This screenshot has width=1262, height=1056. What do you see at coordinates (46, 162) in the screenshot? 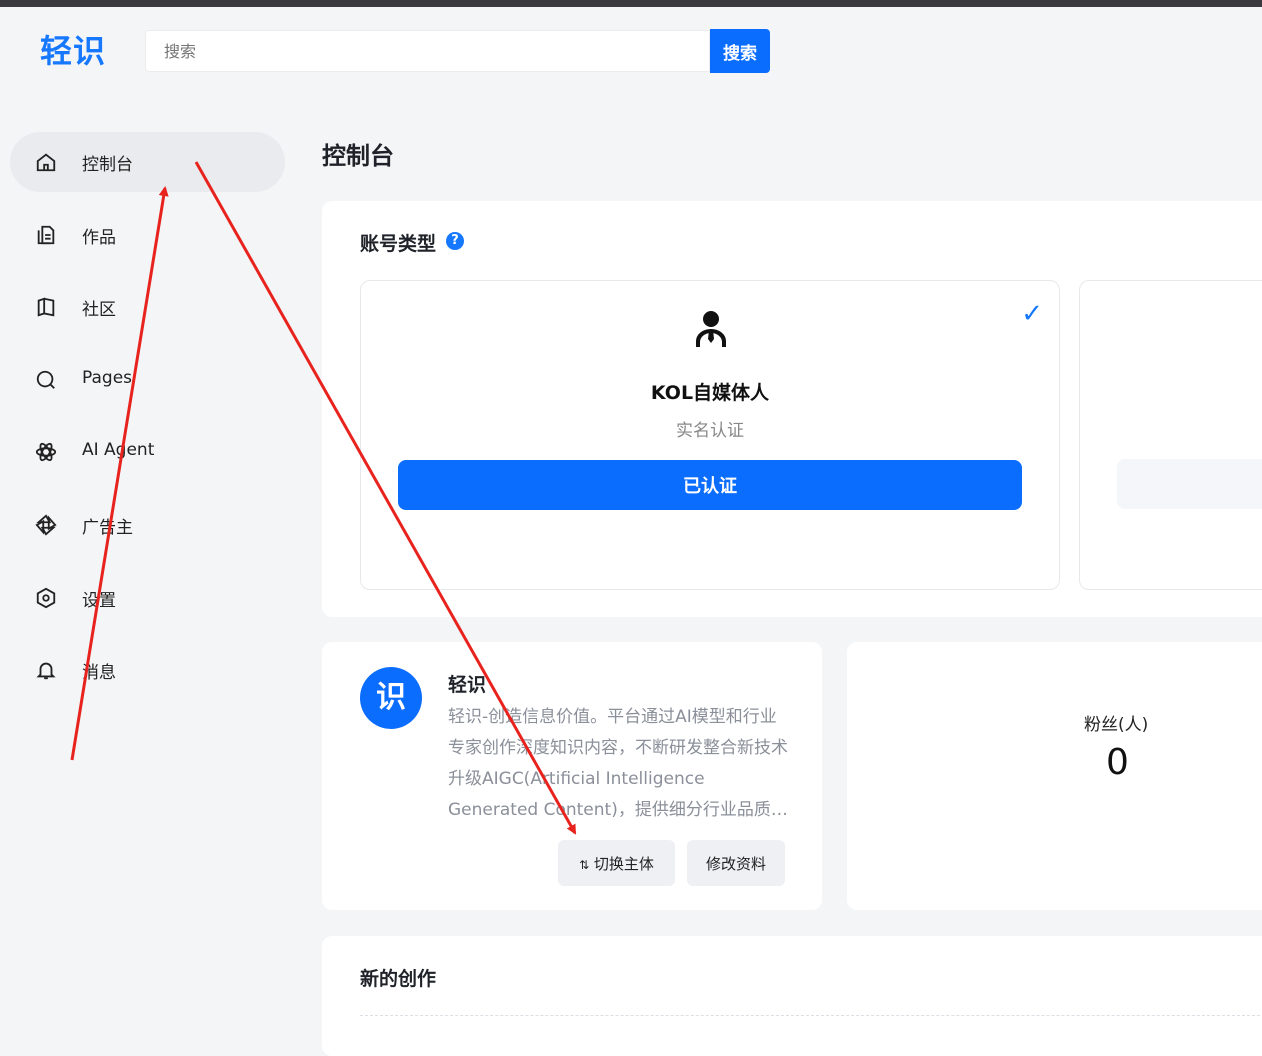
I see `home-icon` at bounding box center [46, 162].